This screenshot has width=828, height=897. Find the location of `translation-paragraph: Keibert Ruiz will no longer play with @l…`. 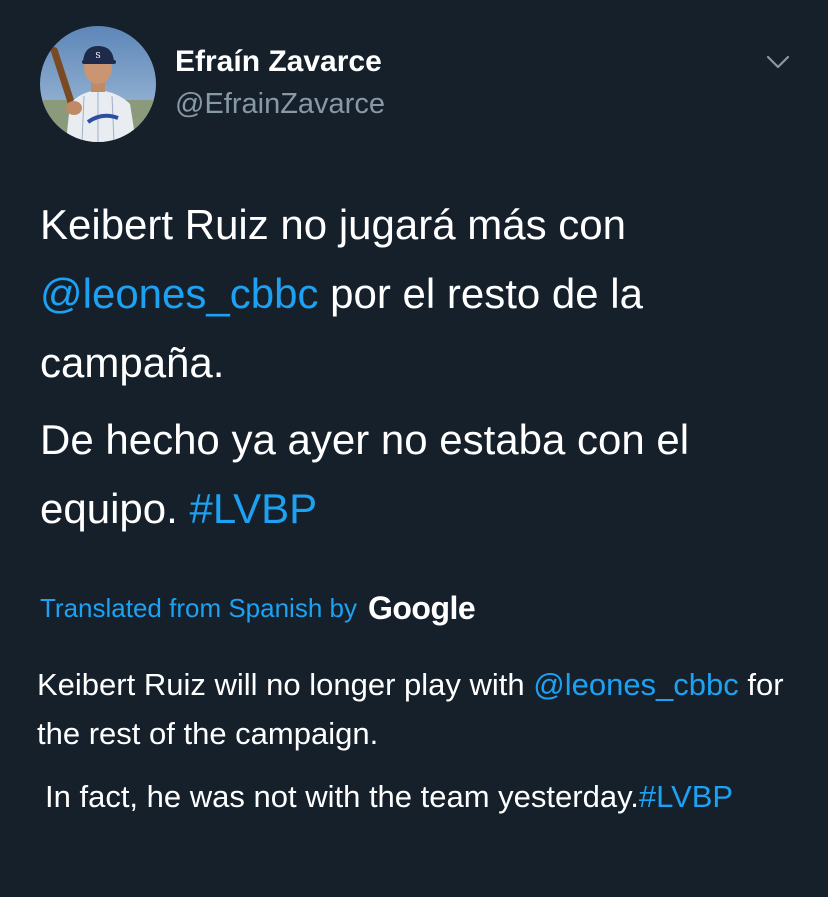

translation-paragraph: Keibert Ruiz will no longer play with @l… is located at coordinates (422, 709).